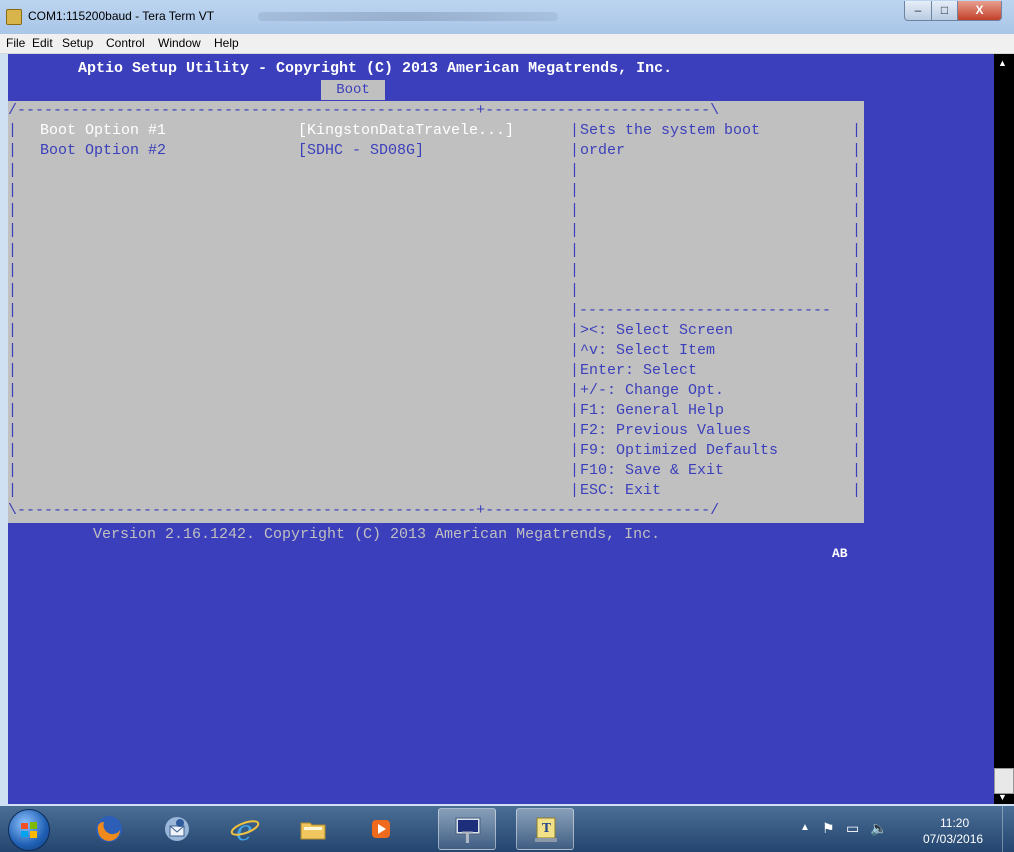 The height and width of the screenshot is (852, 1014). Describe the element at coordinates (953, 839) in the screenshot. I see `clock-date: 07/03/2016` at that location.